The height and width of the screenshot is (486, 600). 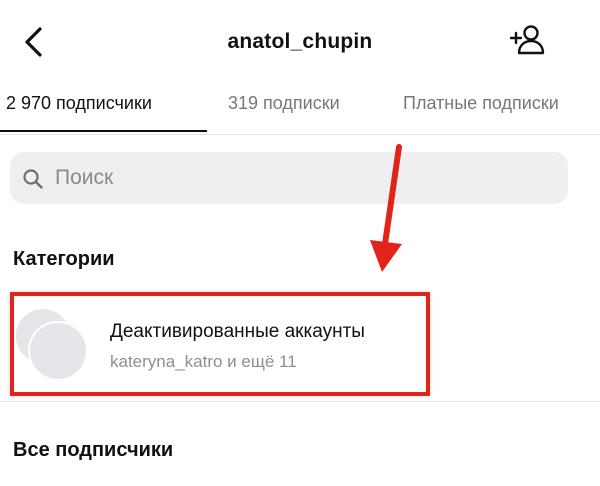 I want to click on tab-paid-subscriptions: Платные подписки, so click(x=481, y=103).